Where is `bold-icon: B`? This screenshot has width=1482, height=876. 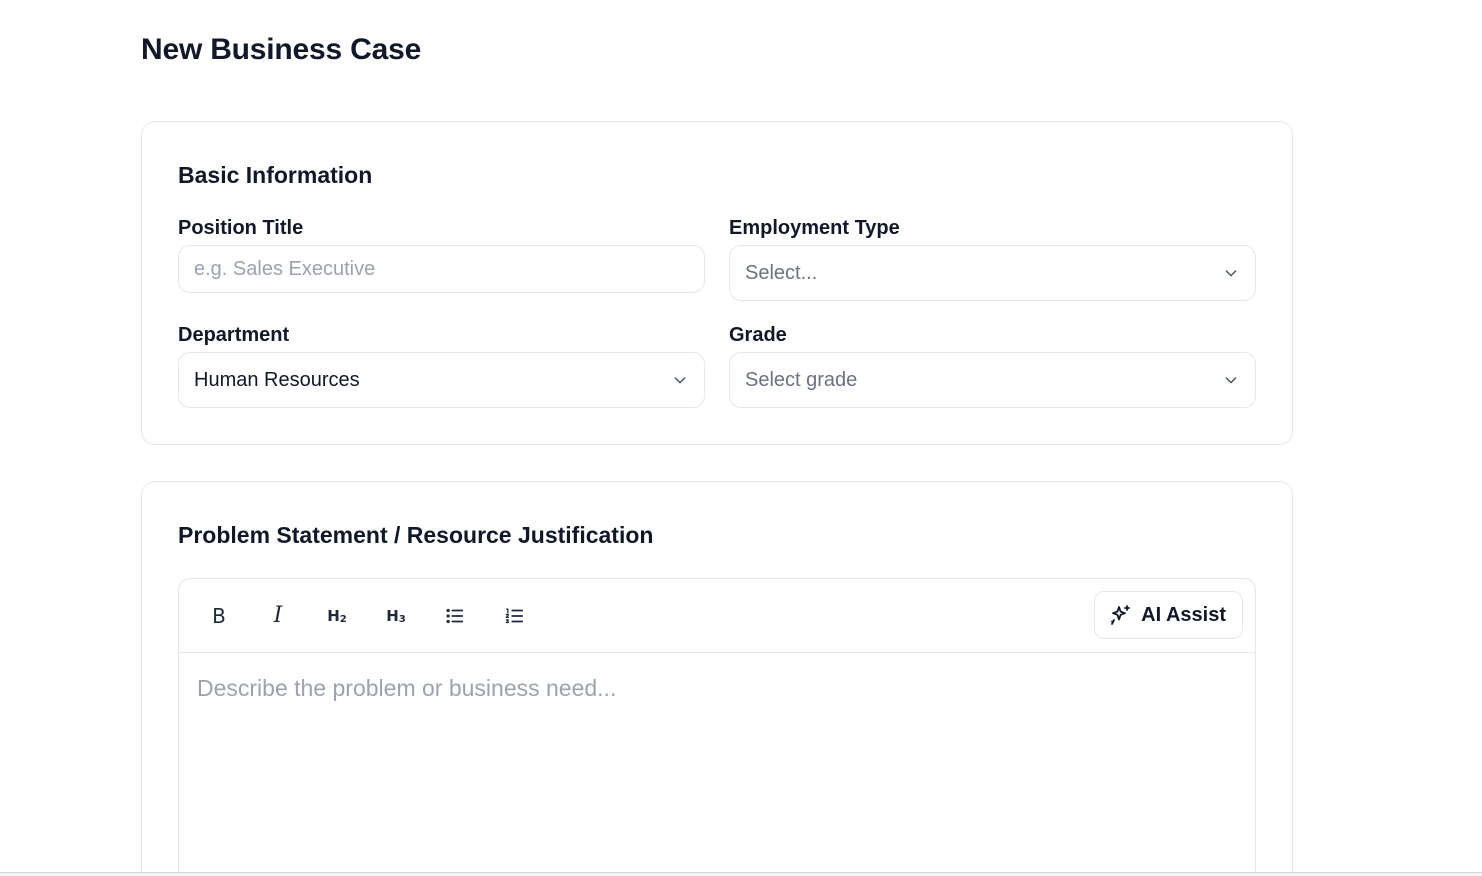 bold-icon: B is located at coordinates (219, 615).